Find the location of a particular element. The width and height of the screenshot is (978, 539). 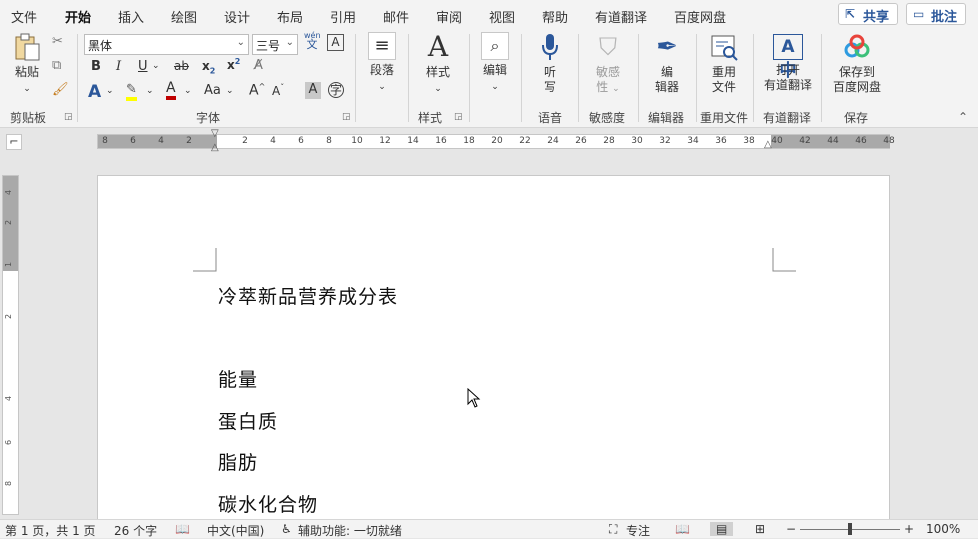

ruler-tick-label: 48 is located at coordinates (889, 141).